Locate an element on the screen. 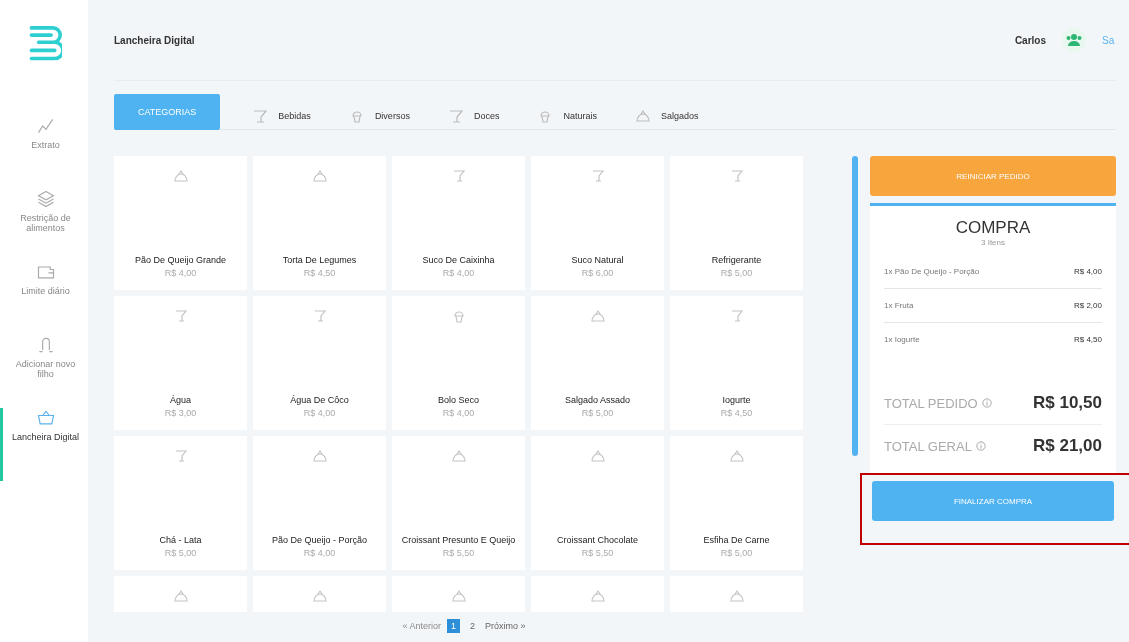 This screenshot has height=642, width=1129. order-item-price: R$ 2,00 is located at coordinates (1087, 305).